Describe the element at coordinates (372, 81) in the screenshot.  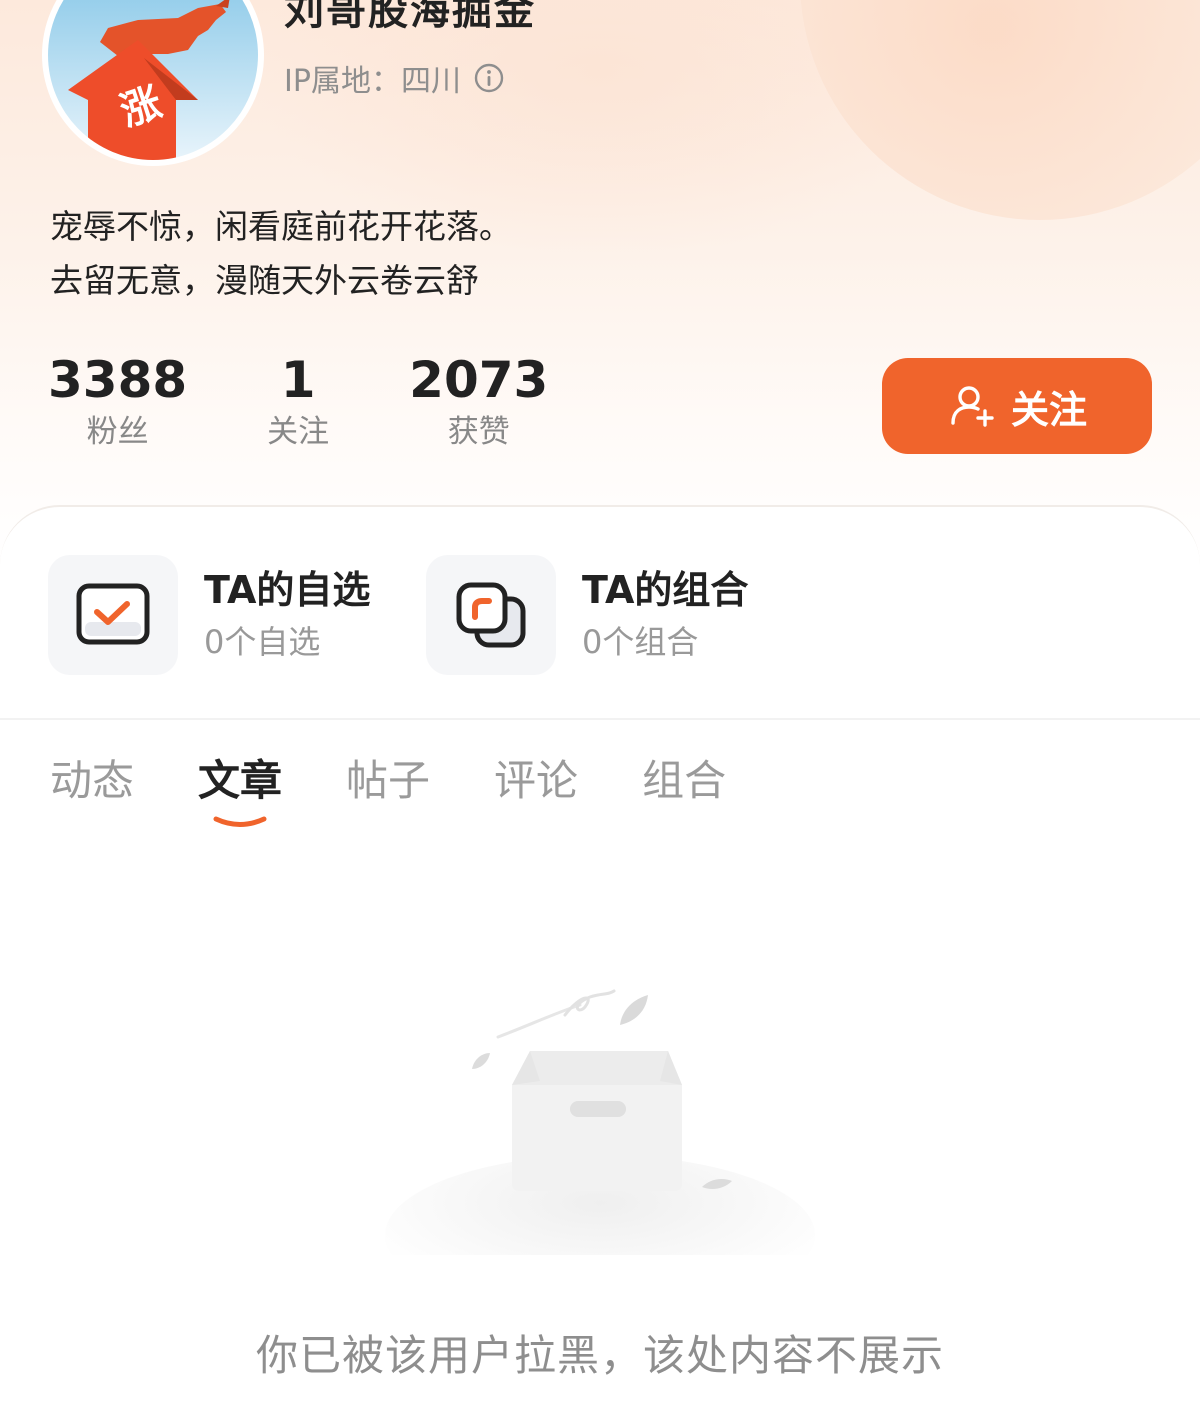
I see `ip-location-text: IP属地：四川` at that location.